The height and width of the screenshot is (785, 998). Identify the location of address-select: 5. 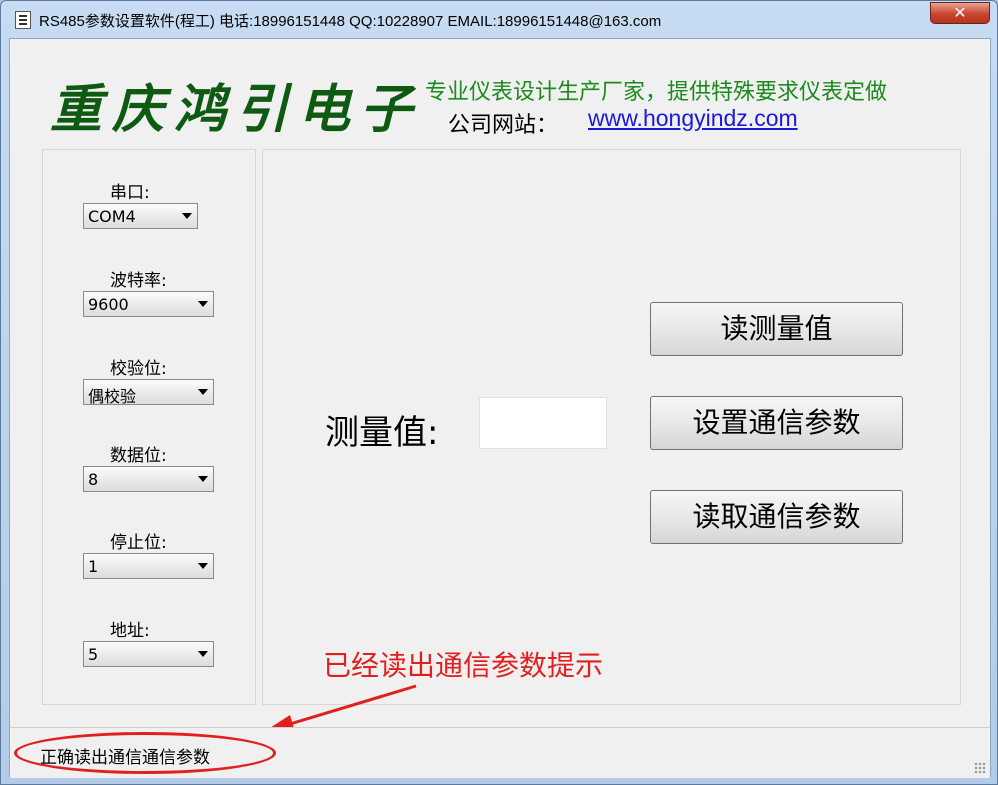
(148, 654).